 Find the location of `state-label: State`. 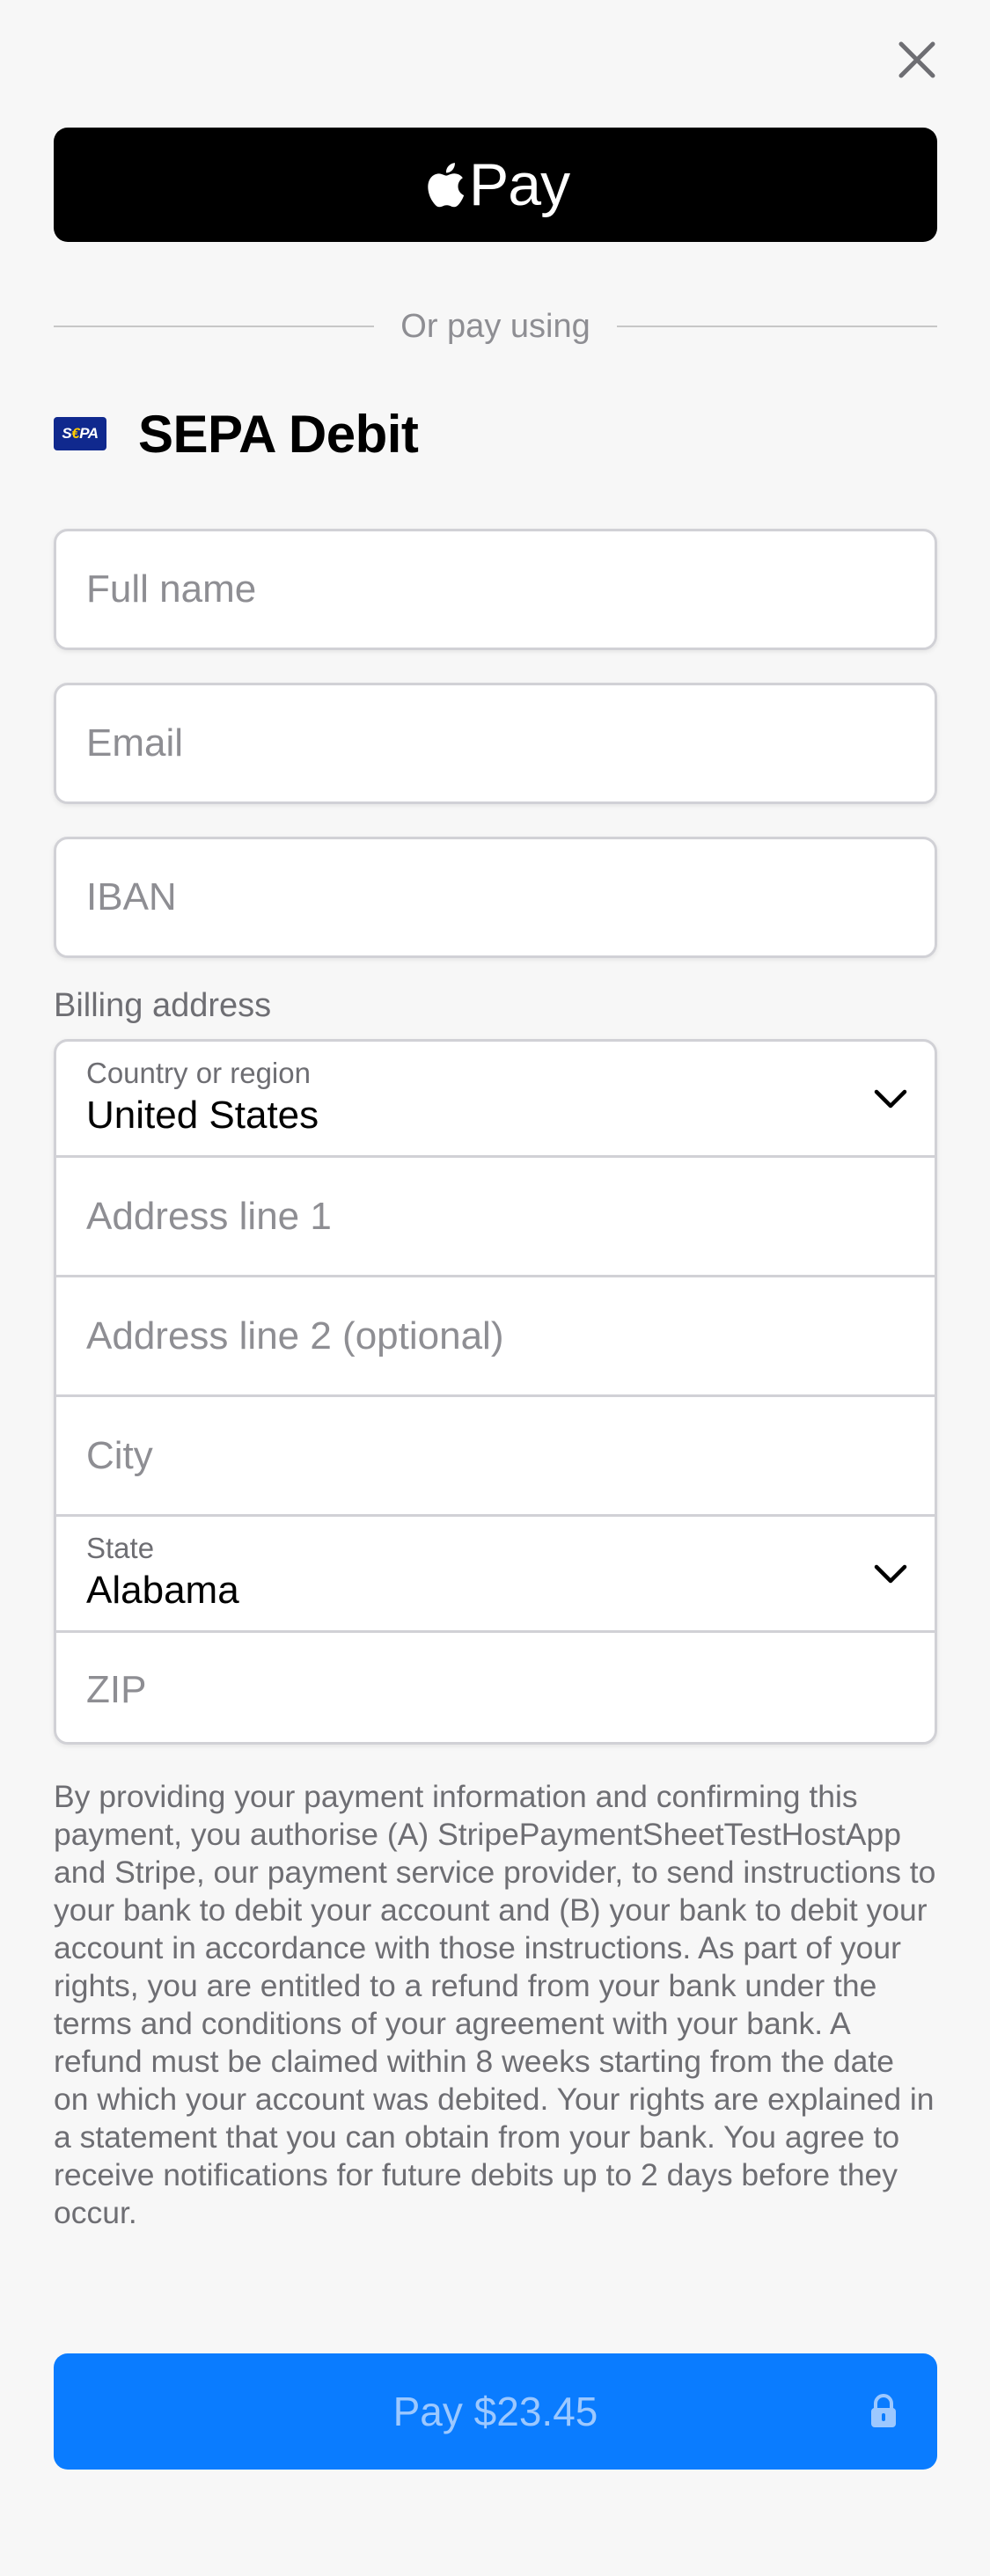

state-label: State is located at coordinates (120, 1547).